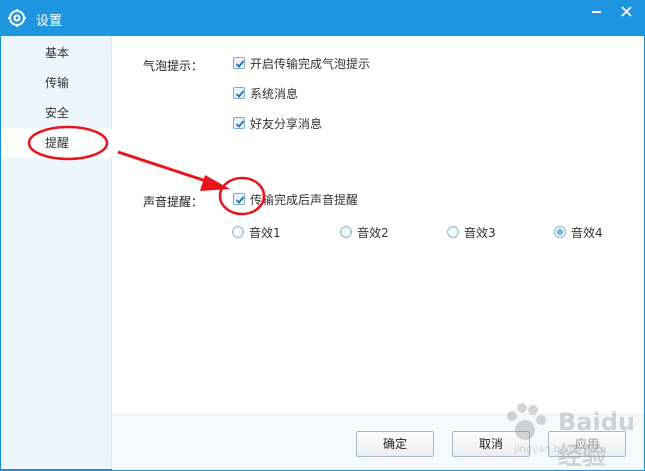  I want to click on sidebar-item-transfer: 传输, so click(56, 83).